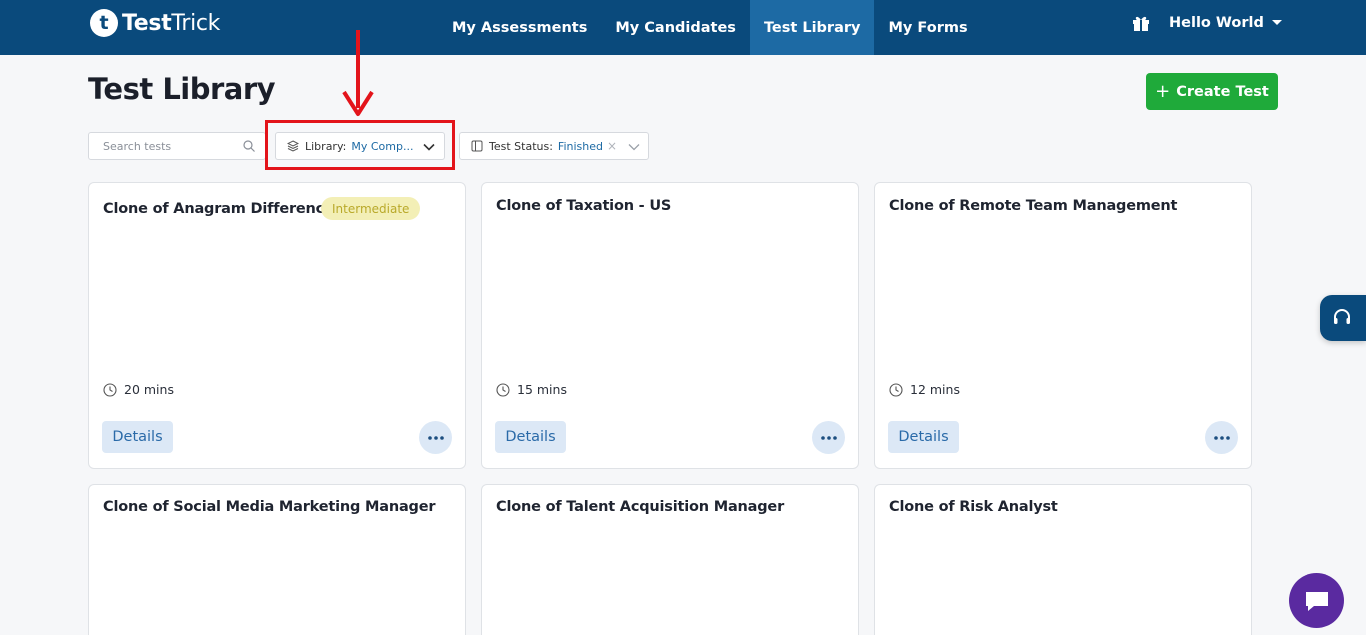  I want to click on status-icon, so click(477, 146).